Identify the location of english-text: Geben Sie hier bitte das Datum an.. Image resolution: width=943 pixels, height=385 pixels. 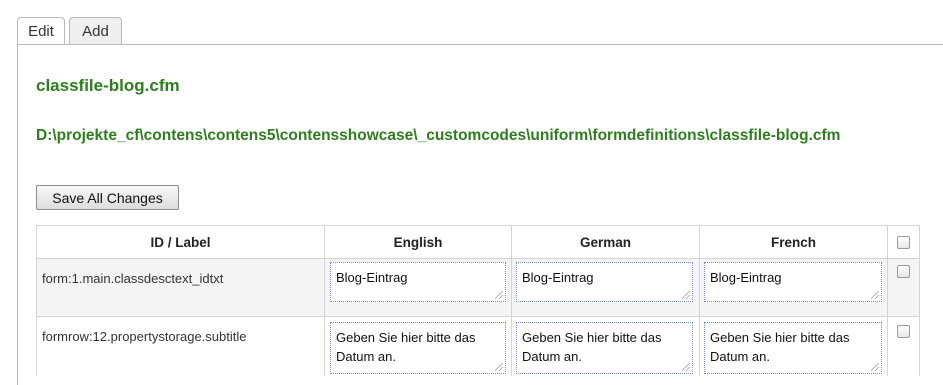
(406, 347).